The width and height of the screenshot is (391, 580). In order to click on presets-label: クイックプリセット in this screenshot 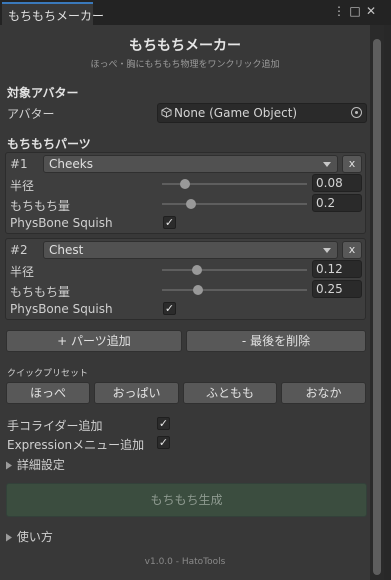, I will do `click(48, 374)`.